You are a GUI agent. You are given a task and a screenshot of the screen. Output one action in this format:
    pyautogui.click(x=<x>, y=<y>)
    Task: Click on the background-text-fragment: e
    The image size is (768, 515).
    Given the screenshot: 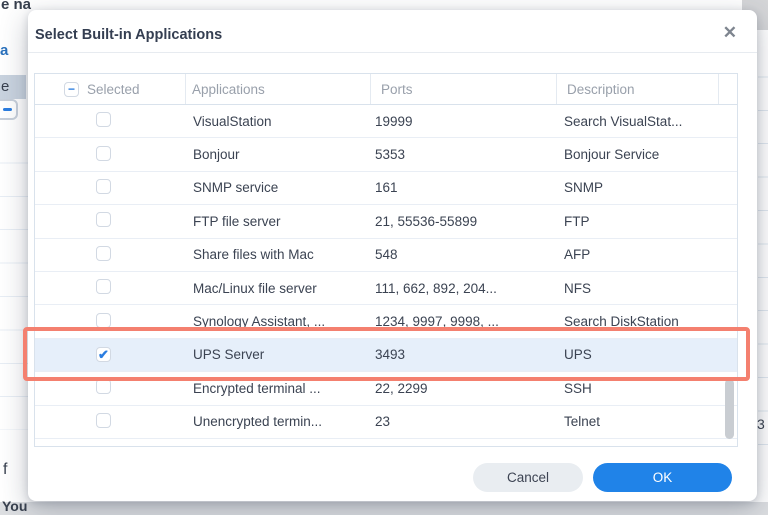 What is the action you would take?
    pyautogui.click(x=5, y=86)
    